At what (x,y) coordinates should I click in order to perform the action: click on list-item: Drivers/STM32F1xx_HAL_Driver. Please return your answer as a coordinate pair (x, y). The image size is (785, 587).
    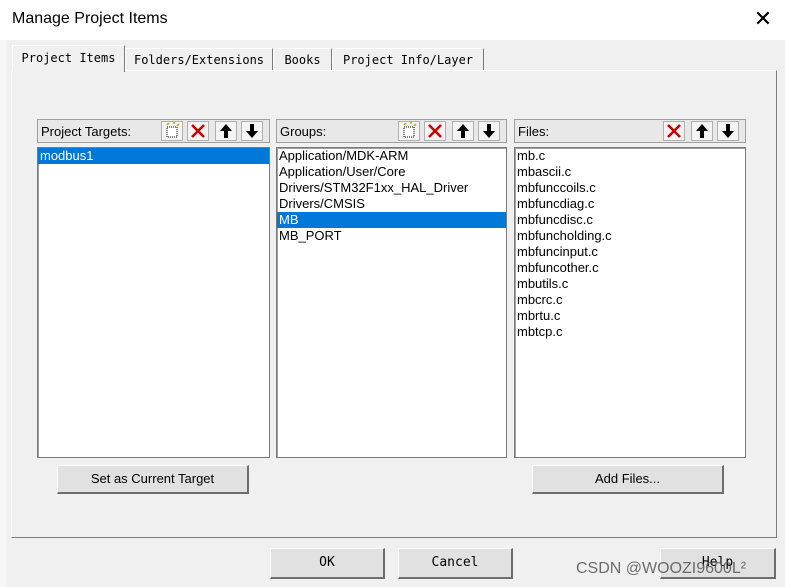
    Looking at the image, I should click on (391, 188).